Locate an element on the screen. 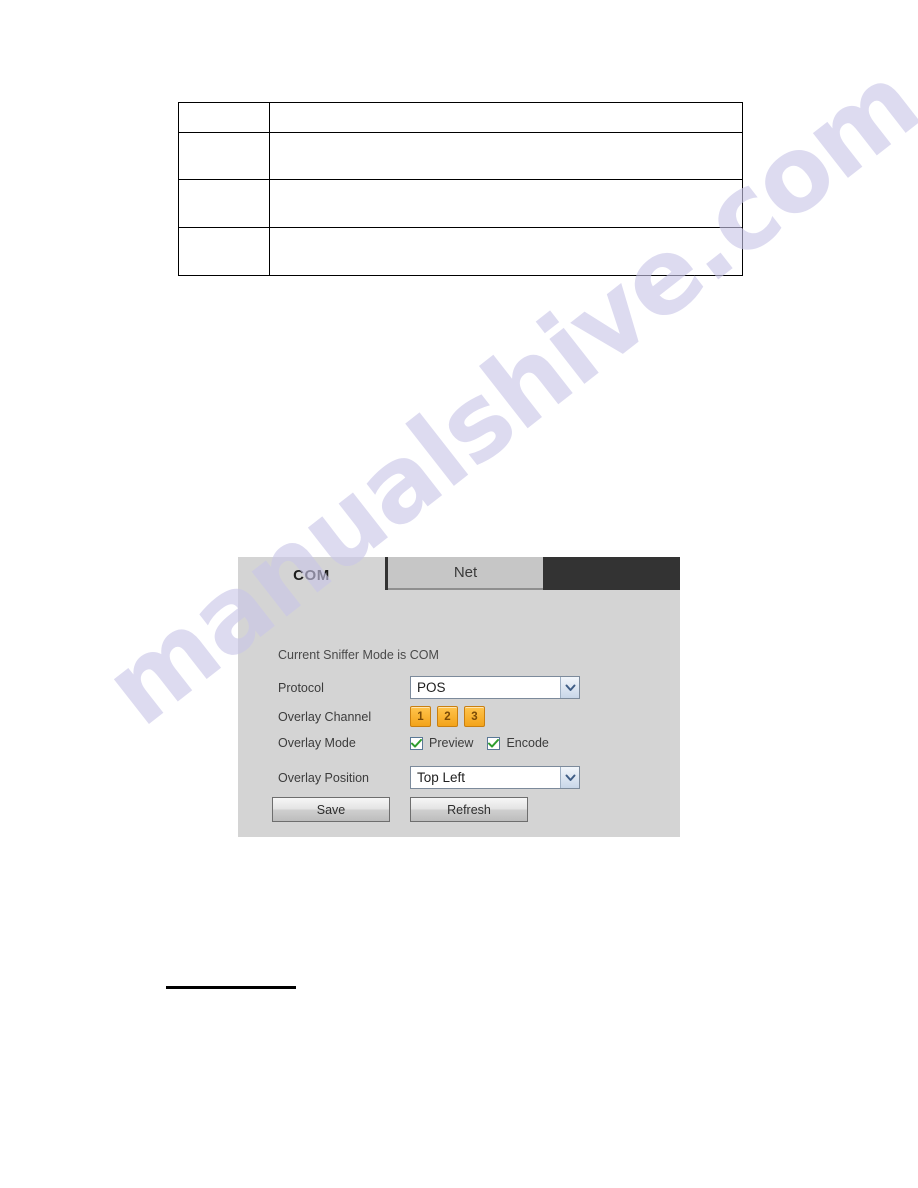 This screenshot has height=1188, width=918. spec-table is located at coordinates (460, 189).